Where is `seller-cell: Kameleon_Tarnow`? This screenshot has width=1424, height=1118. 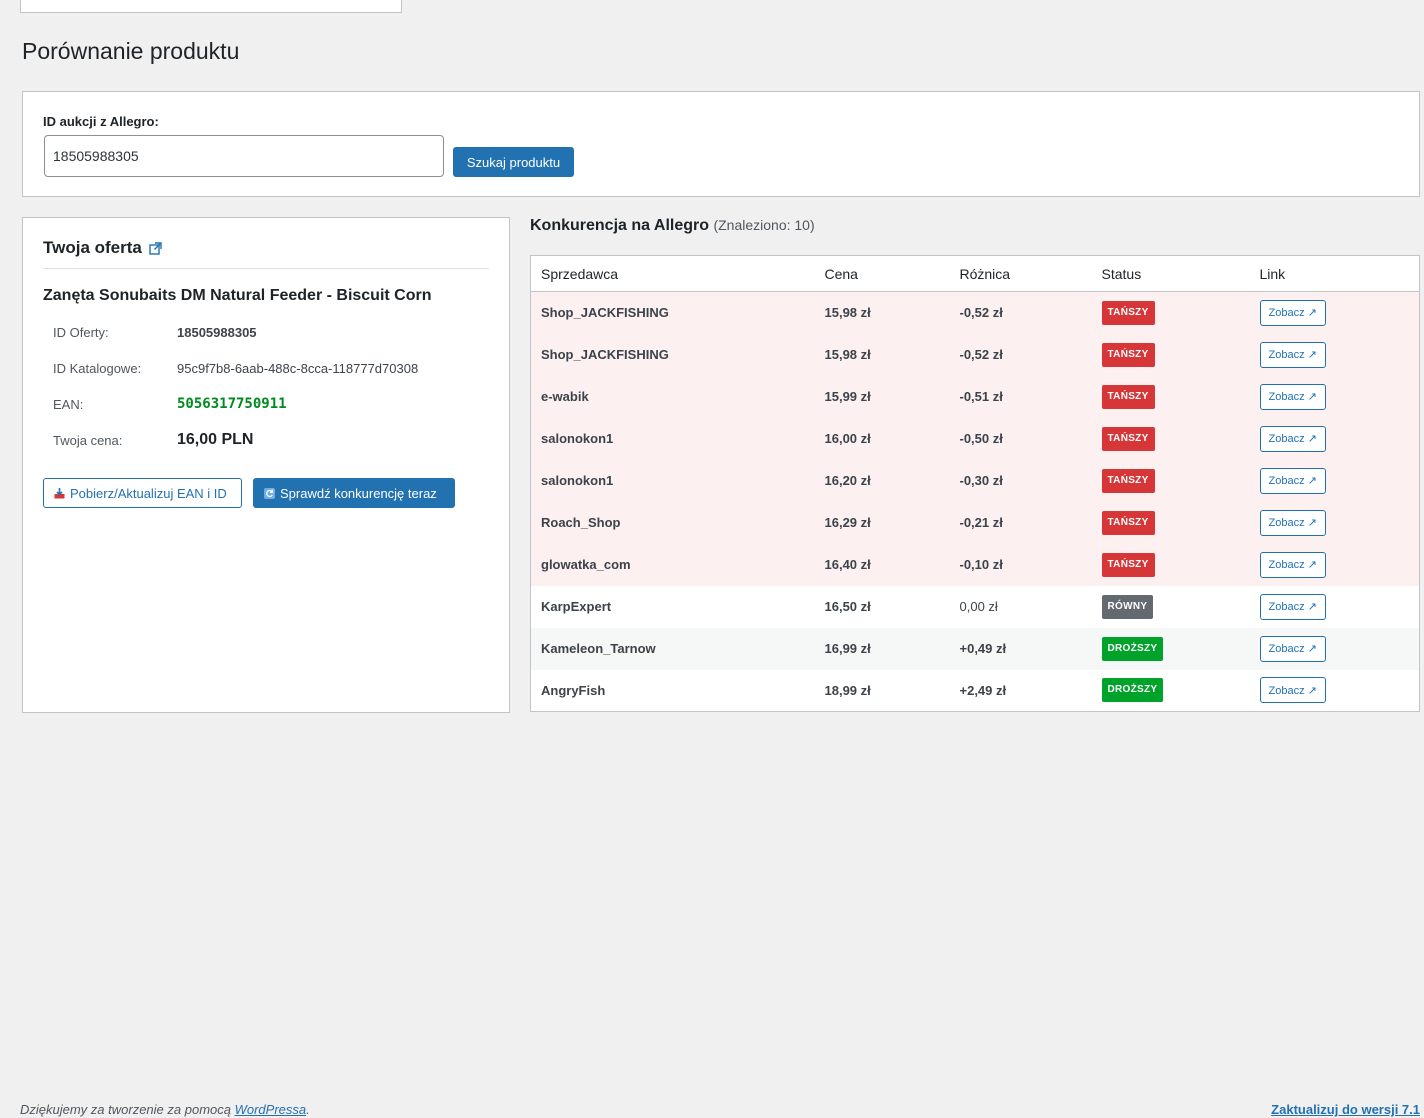
seller-cell: Kameleon_Tarnow is located at coordinates (672, 648).